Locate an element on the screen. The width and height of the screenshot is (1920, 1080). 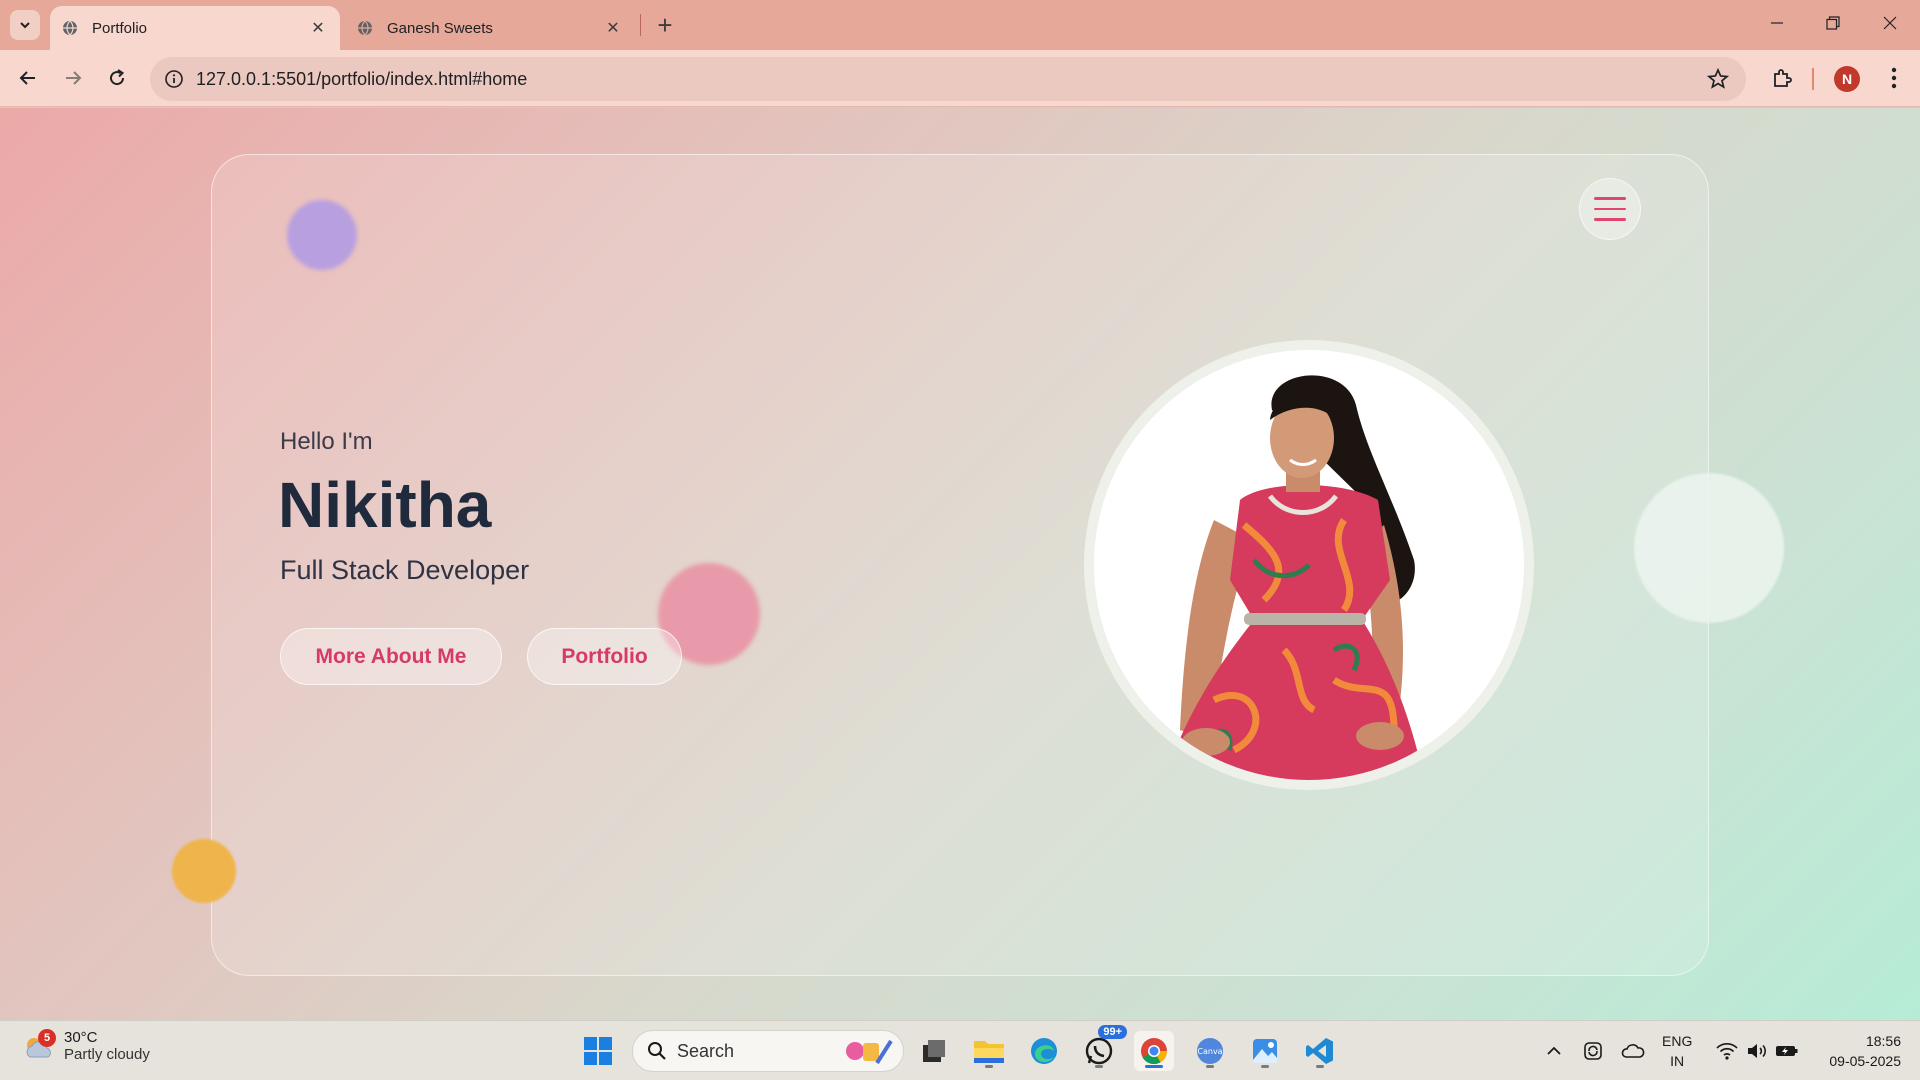
cloud-icon is located at coordinates (1633, 1051).